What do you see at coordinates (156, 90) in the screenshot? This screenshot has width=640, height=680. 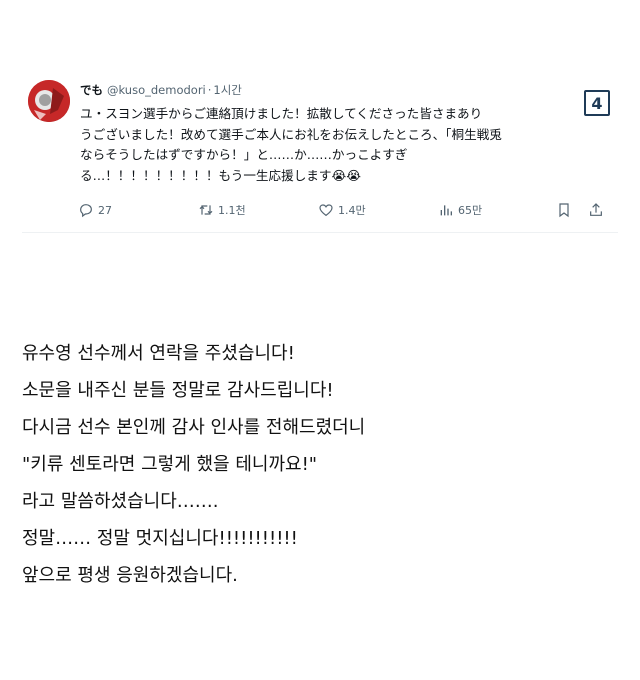 I see `user-handle: @kuso_demodori` at bounding box center [156, 90].